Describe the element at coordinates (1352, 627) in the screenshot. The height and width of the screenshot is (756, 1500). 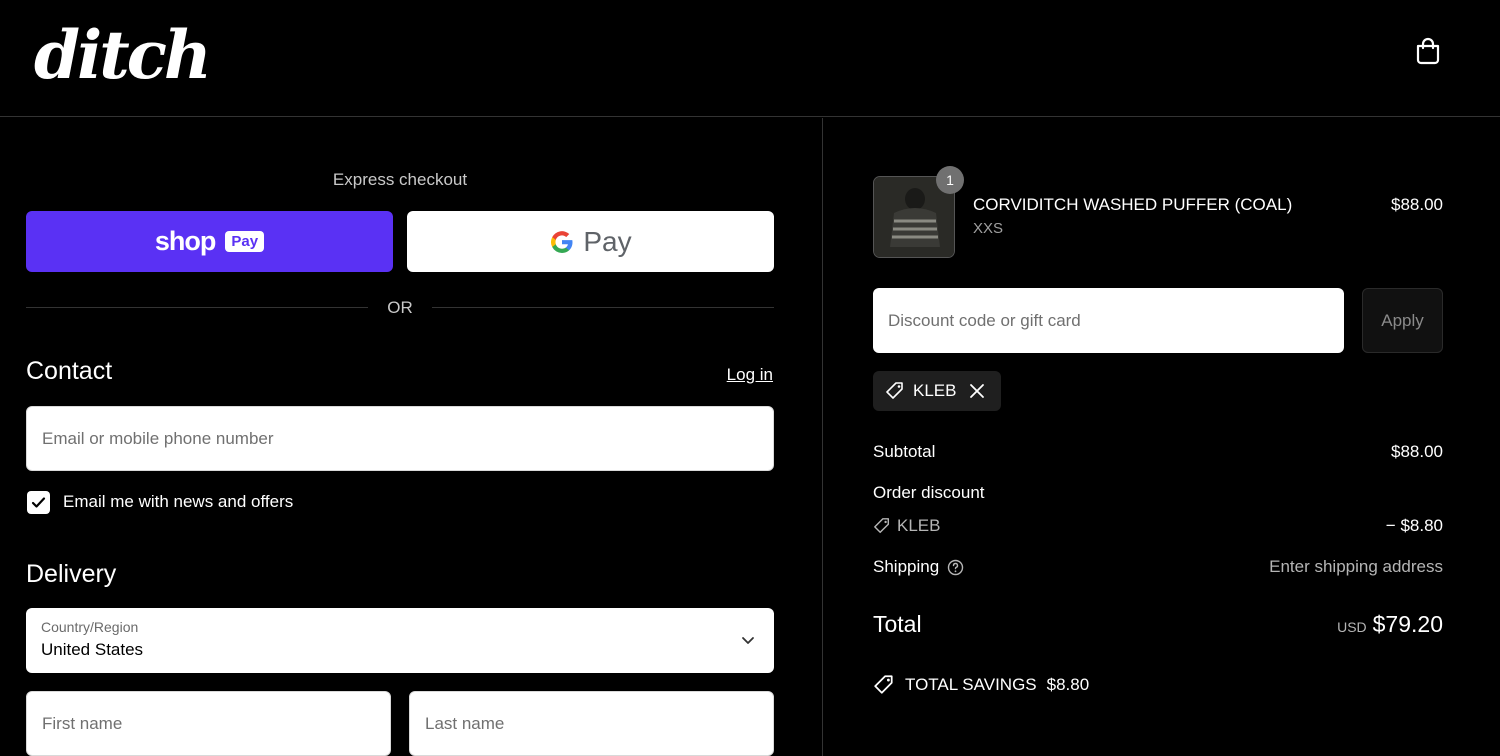
I see `total-currency: USD` at that location.